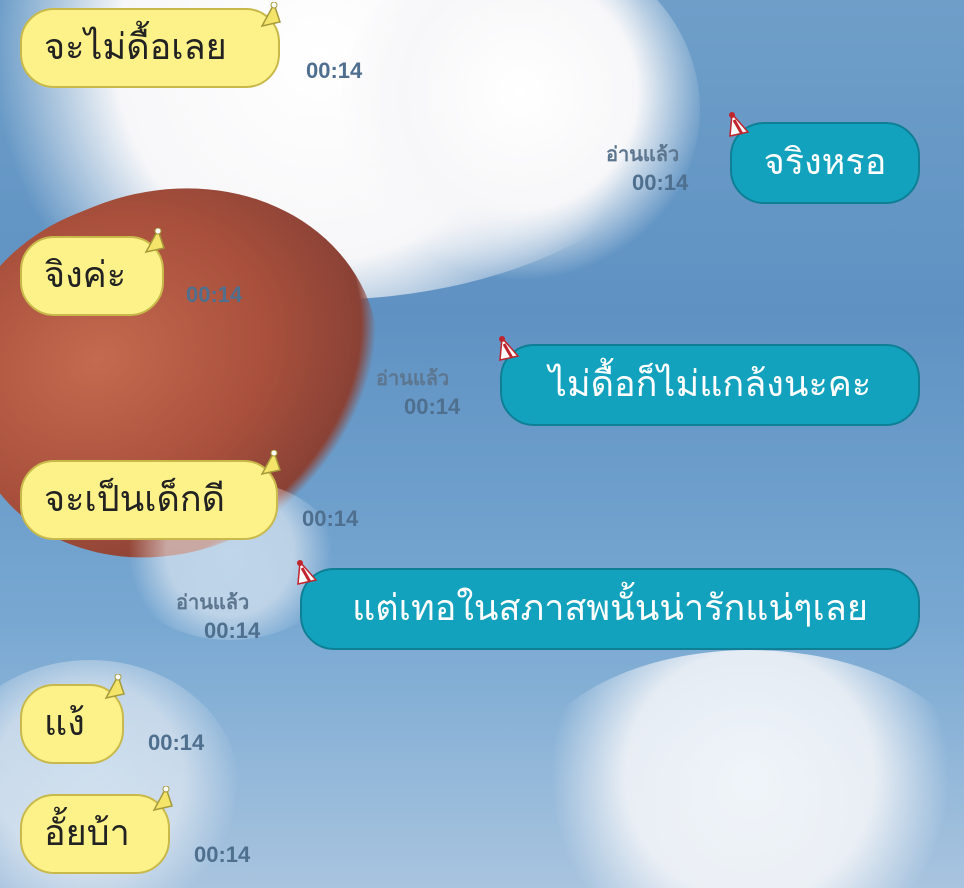  Describe the element at coordinates (135, 47) in the screenshot. I see `message-text: จะไม่ดื้อเลย` at that location.